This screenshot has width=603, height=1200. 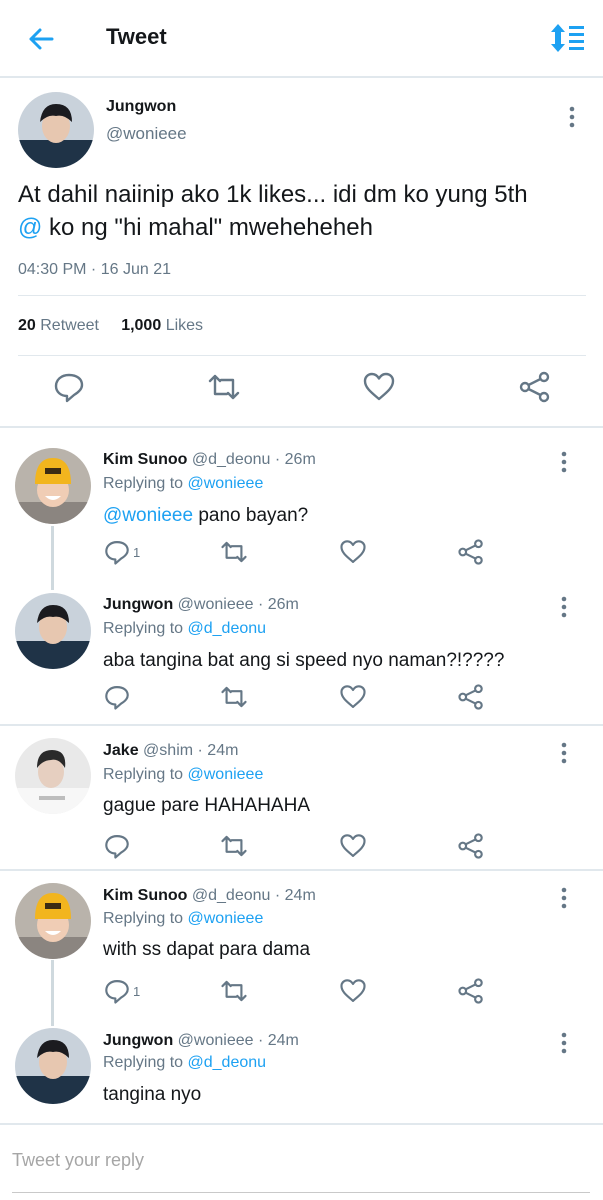 What do you see at coordinates (30, 227) in the screenshot?
I see `mention-link: @` at bounding box center [30, 227].